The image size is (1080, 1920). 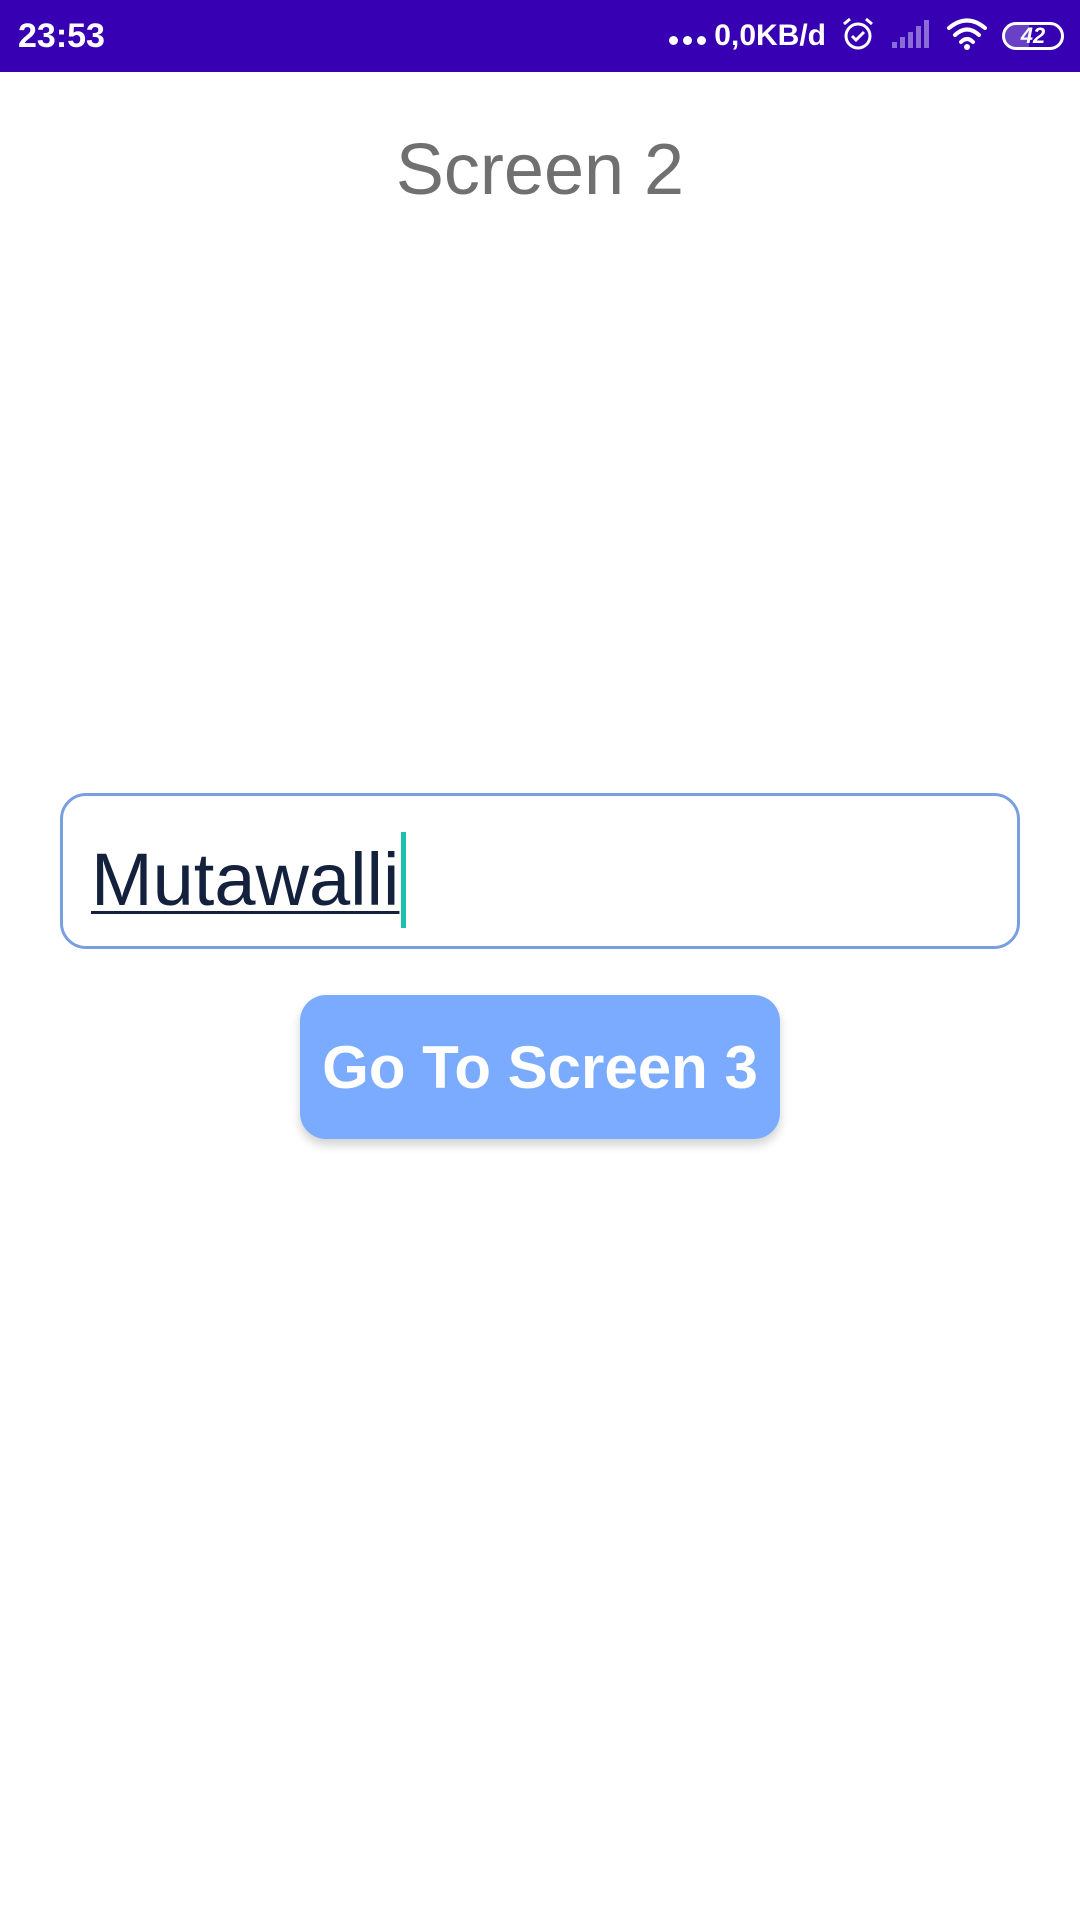 I want to click on status-time: 23:53, so click(x=61, y=36).